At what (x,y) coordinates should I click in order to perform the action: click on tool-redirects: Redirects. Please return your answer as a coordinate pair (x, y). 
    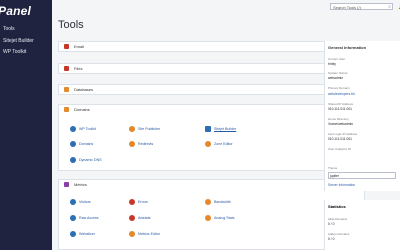
    Looking at the image, I should click on (141, 144).